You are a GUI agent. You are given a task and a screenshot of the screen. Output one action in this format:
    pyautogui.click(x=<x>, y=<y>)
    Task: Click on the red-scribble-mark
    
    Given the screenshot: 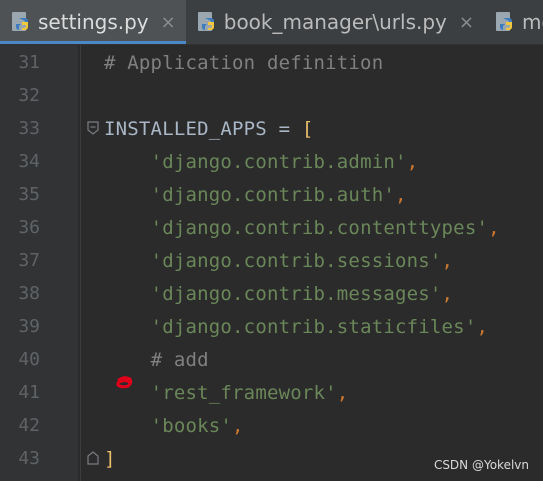 What is the action you would take?
    pyautogui.click(x=124, y=382)
    